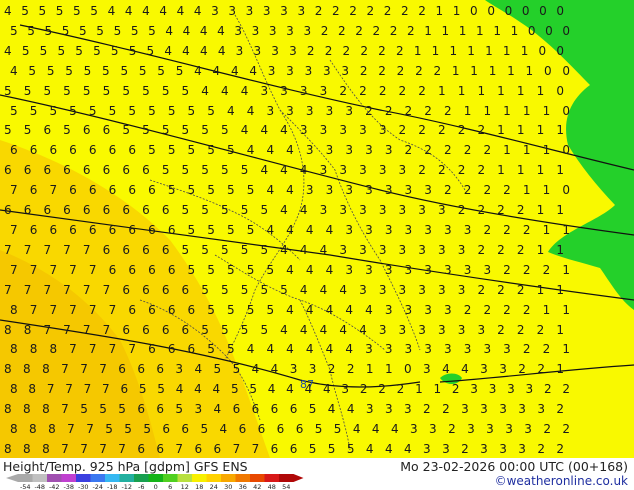 Image resolution: width=634 pixels, height=490 pixels. I want to click on scale-tick-label: -54, so click(25, 486).